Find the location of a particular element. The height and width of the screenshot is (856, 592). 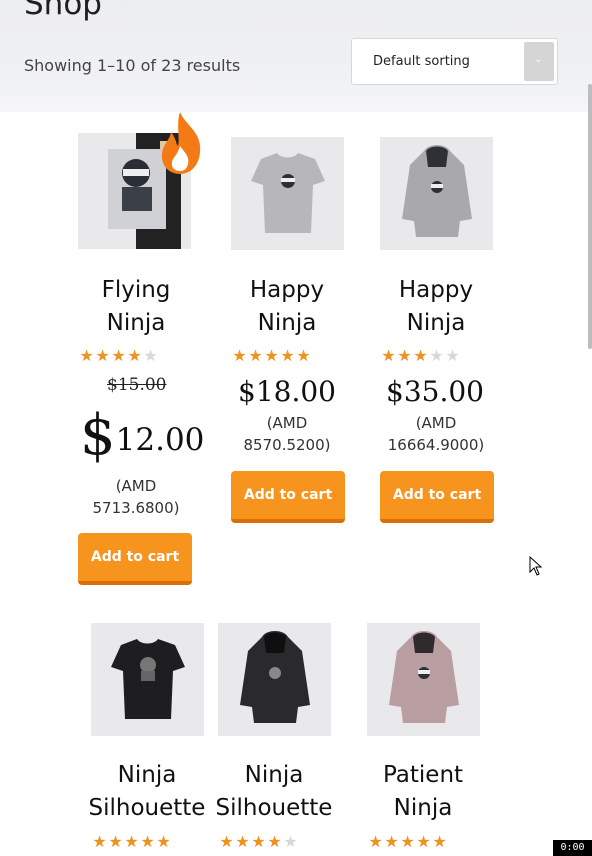

sorting-select: Default sorting ⌄ is located at coordinates (454, 61).